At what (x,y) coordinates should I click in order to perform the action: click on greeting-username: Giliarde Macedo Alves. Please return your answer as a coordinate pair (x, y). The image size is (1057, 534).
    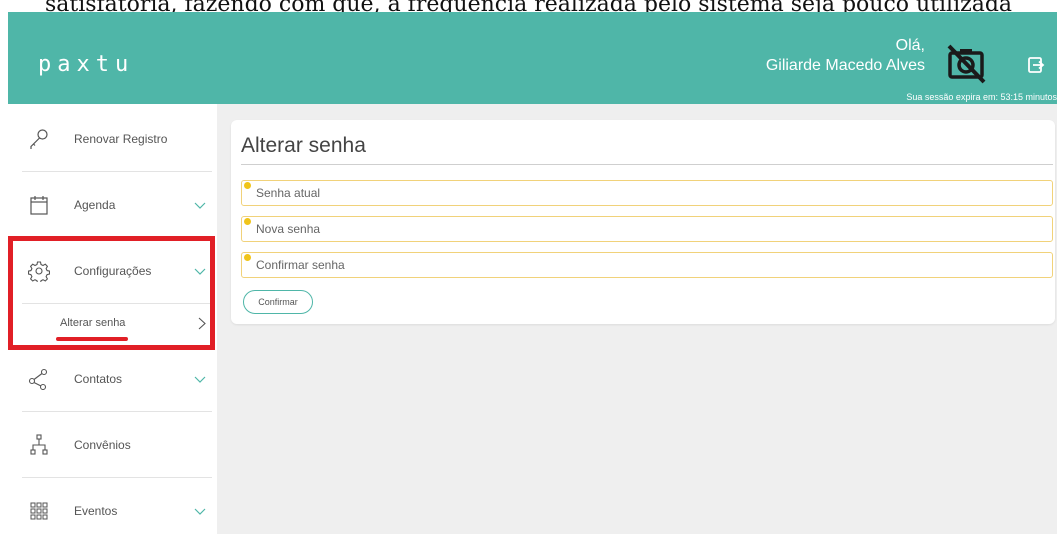
    Looking at the image, I should click on (845, 65).